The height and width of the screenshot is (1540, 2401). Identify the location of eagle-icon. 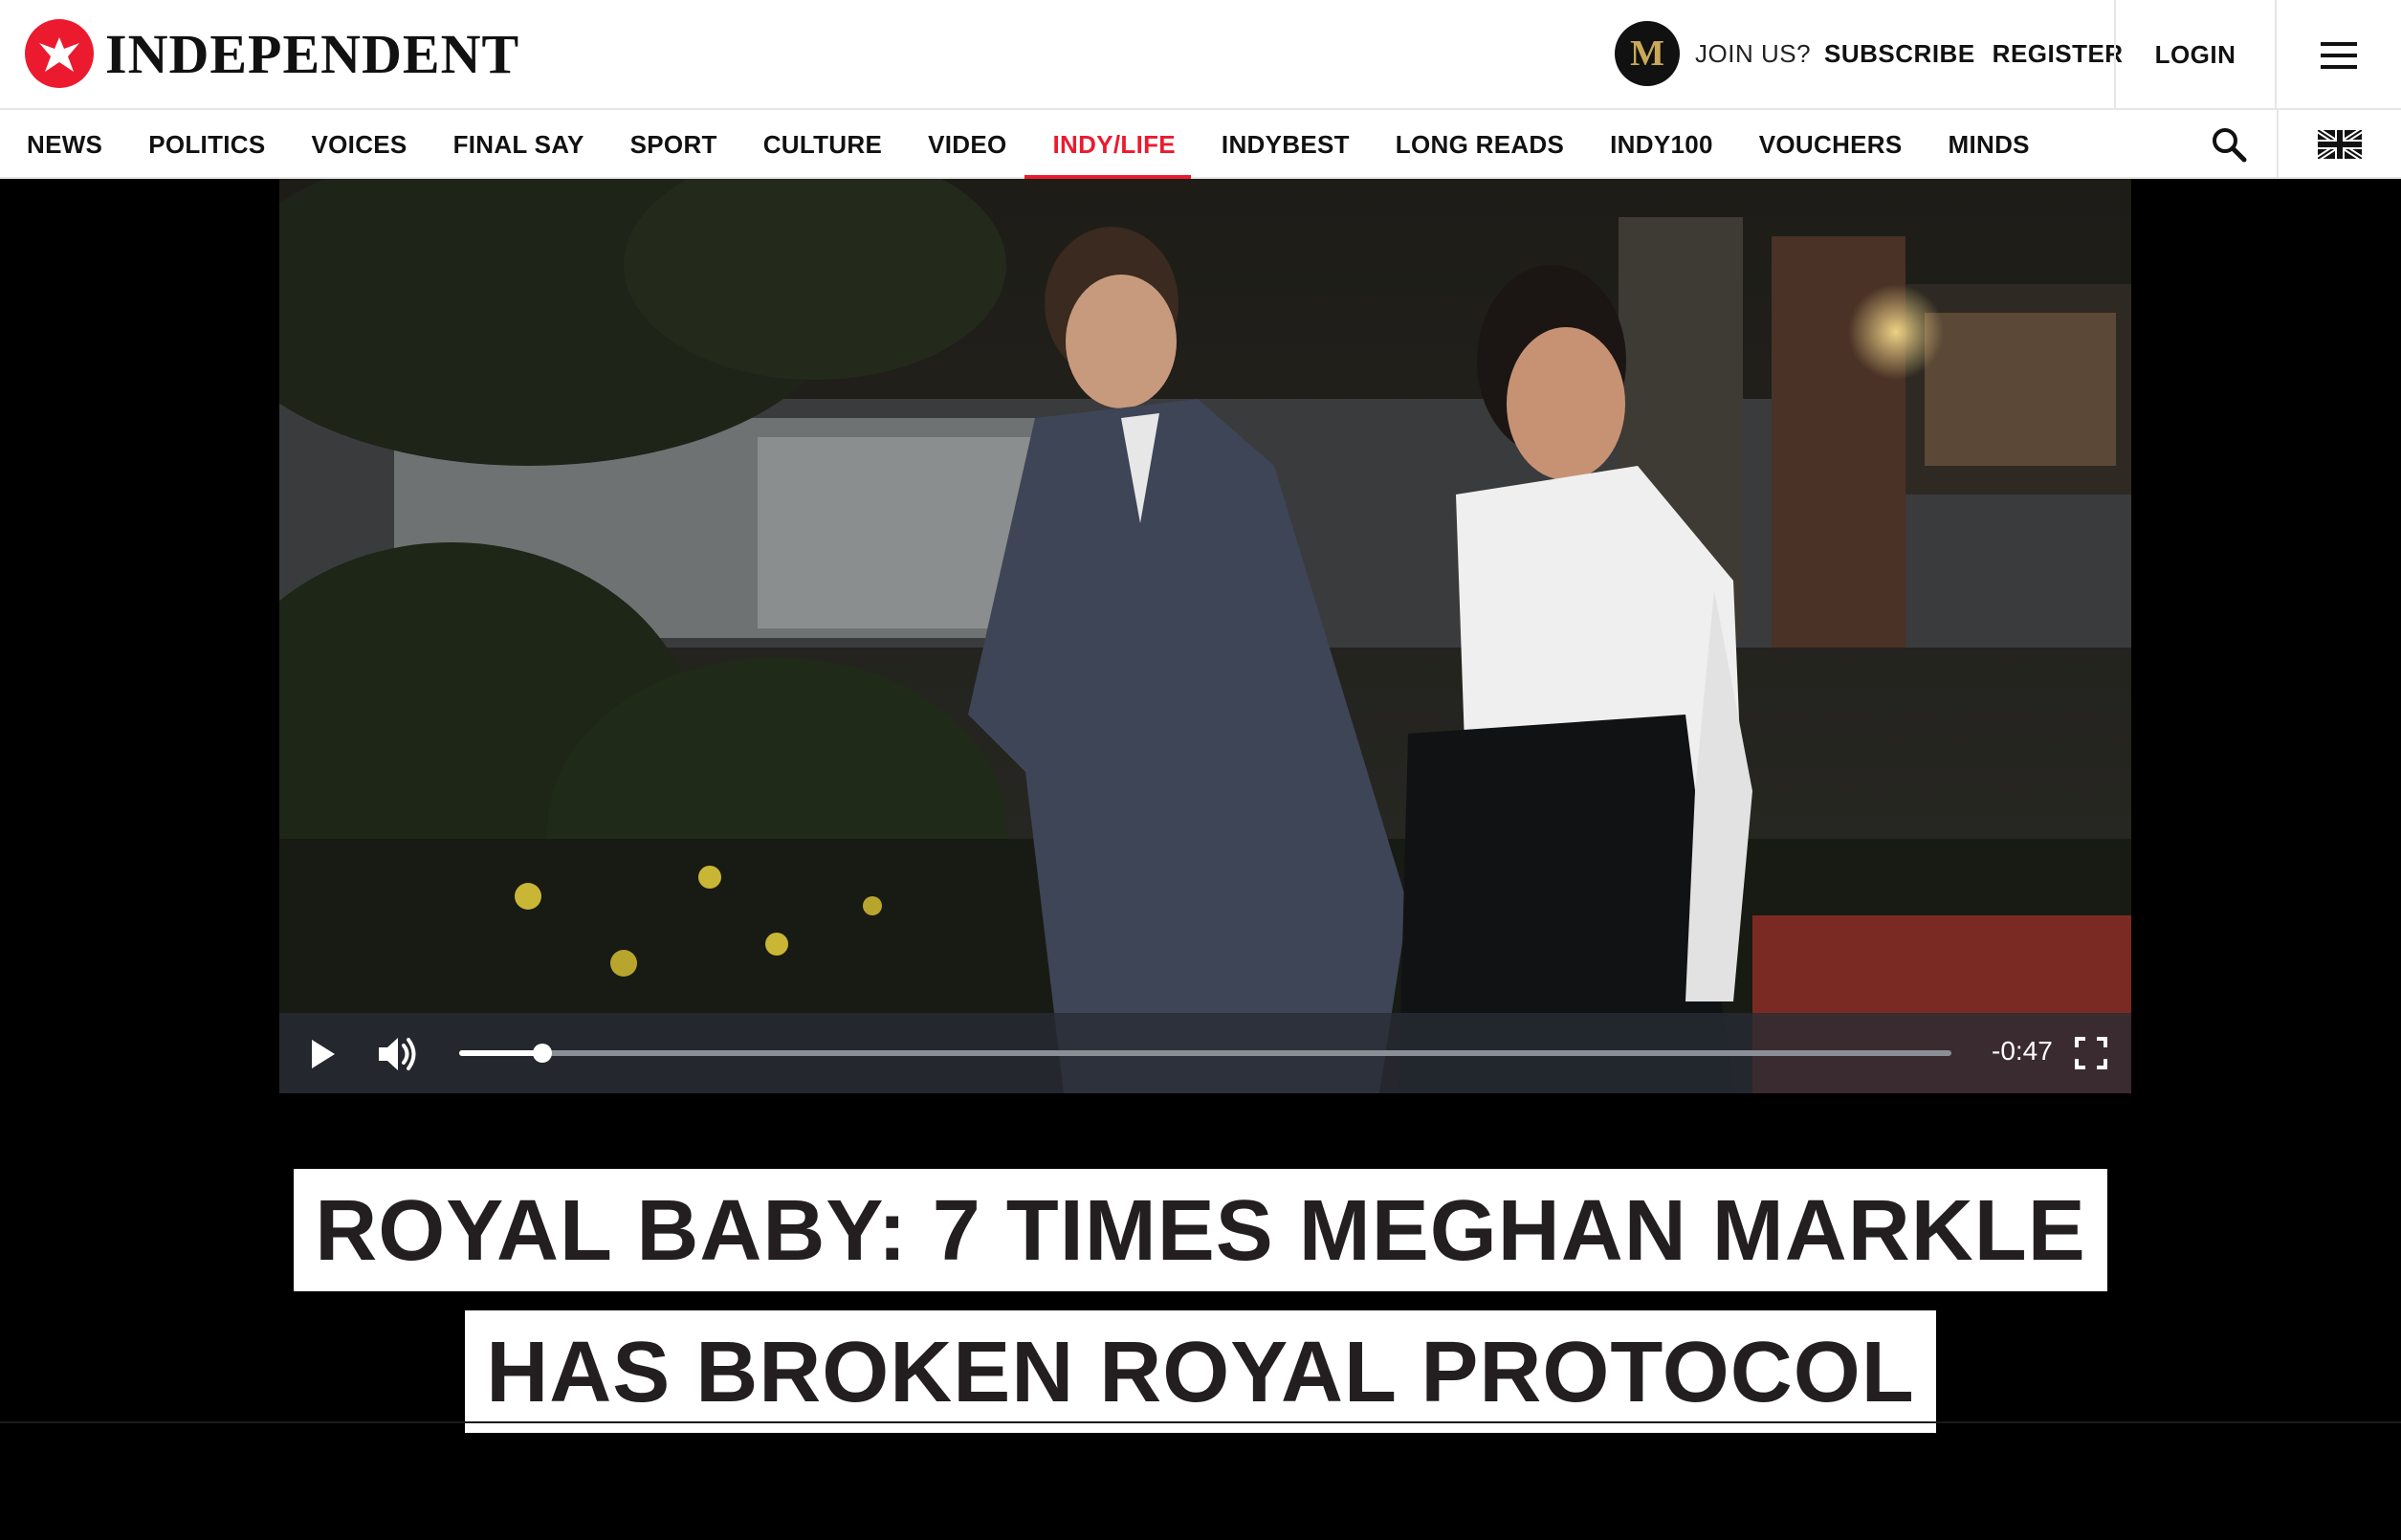
(59, 53).